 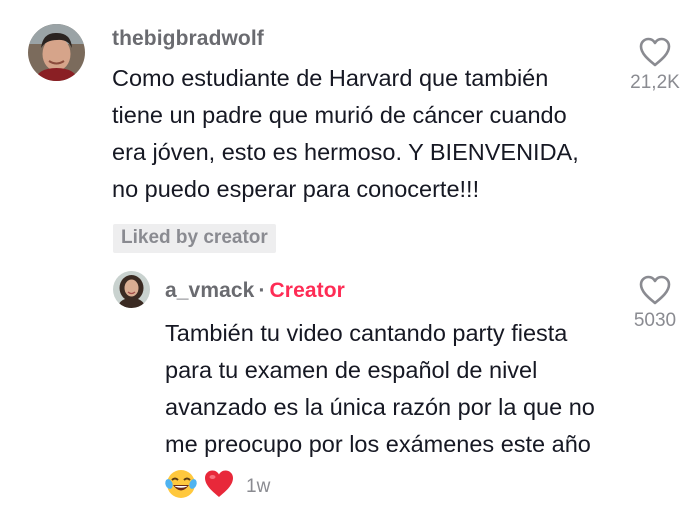 What do you see at coordinates (366, 333) in the screenshot?
I see `reply-text-line: También tu video cantando party fiesta` at bounding box center [366, 333].